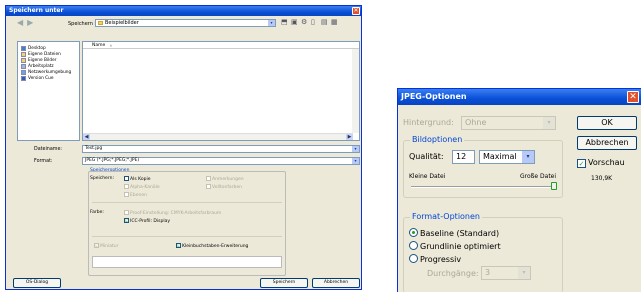 Image resolution: width=641 pixels, height=292 pixels. Describe the element at coordinates (427, 176) in the screenshot. I see `kleine-datei-label: Kleine Datei` at that location.